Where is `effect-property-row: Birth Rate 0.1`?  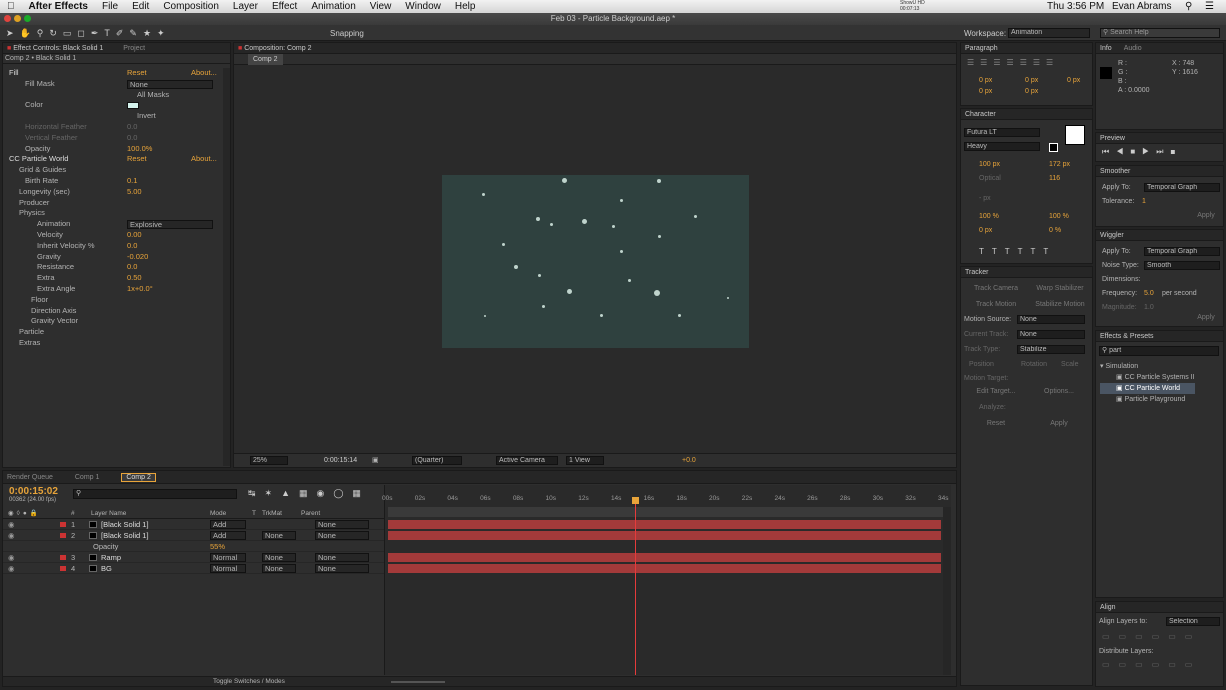 effect-property-row: Birth Rate 0.1 is located at coordinates (114, 181).